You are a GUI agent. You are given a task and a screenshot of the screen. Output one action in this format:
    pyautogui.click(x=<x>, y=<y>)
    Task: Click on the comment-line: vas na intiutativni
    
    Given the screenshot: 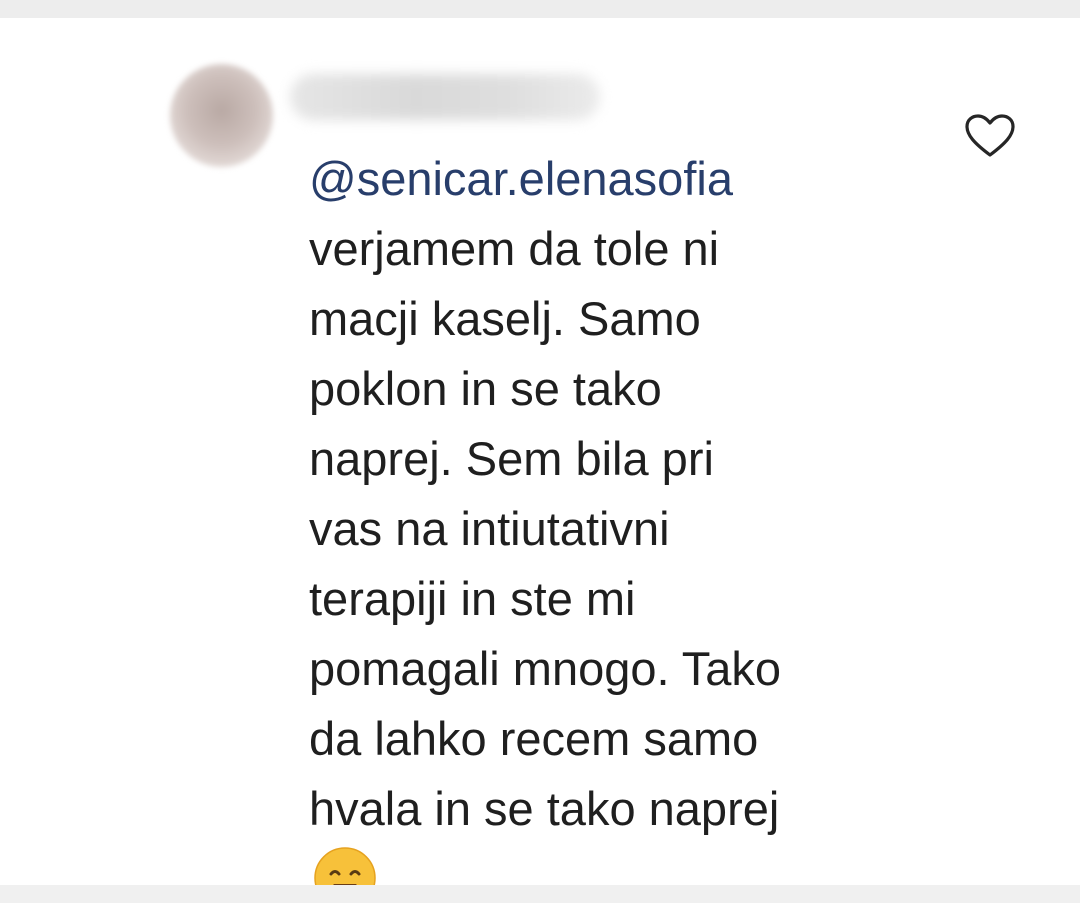 What is the action you would take?
    pyautogui.click(x=489, y=528)
    